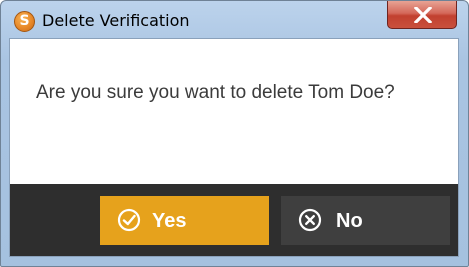 The height and width of the screenshot is (267, 469). Describe the element at coordinates (169, 221) in the screenshot. I see `yes-button-label: Yes` at that location.